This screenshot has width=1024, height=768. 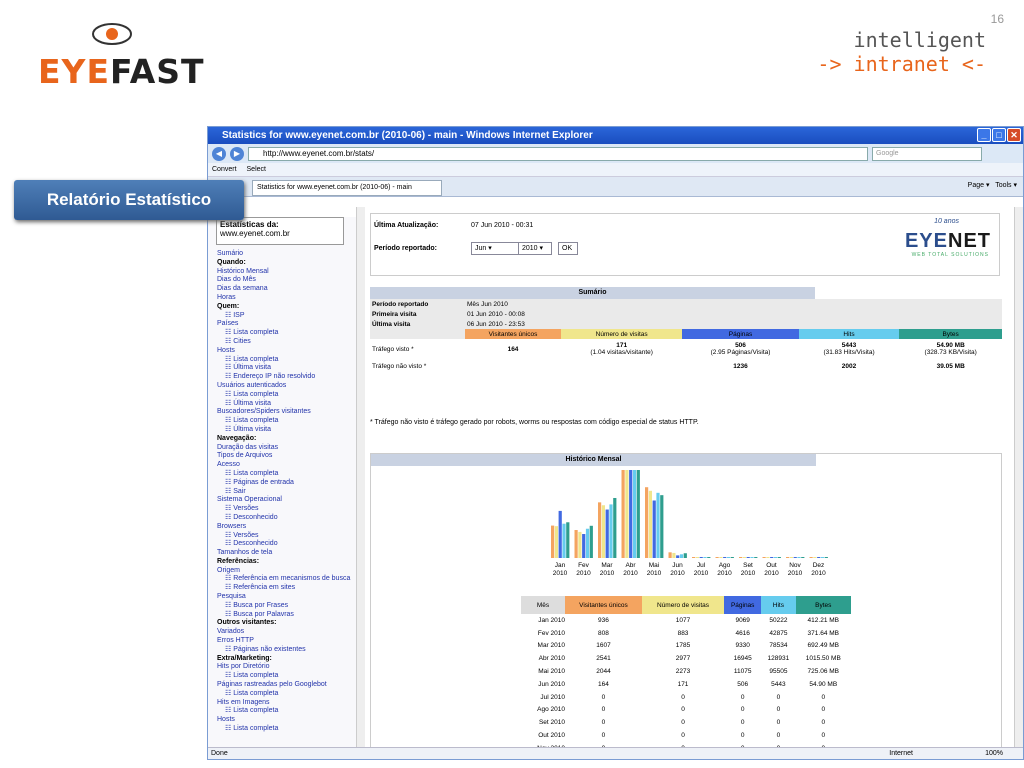 What do you see at coordinates (286, 597) in the screenshot?
I see `sidebar-item: Pesquisa` at bounding box center [286, 597].